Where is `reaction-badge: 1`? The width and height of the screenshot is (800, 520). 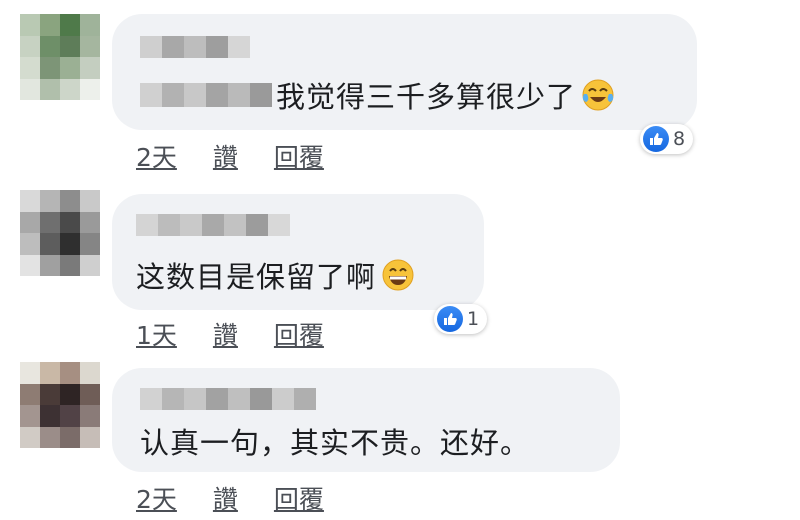
reaction-badge: 1 is located at coordinates (461, 319).